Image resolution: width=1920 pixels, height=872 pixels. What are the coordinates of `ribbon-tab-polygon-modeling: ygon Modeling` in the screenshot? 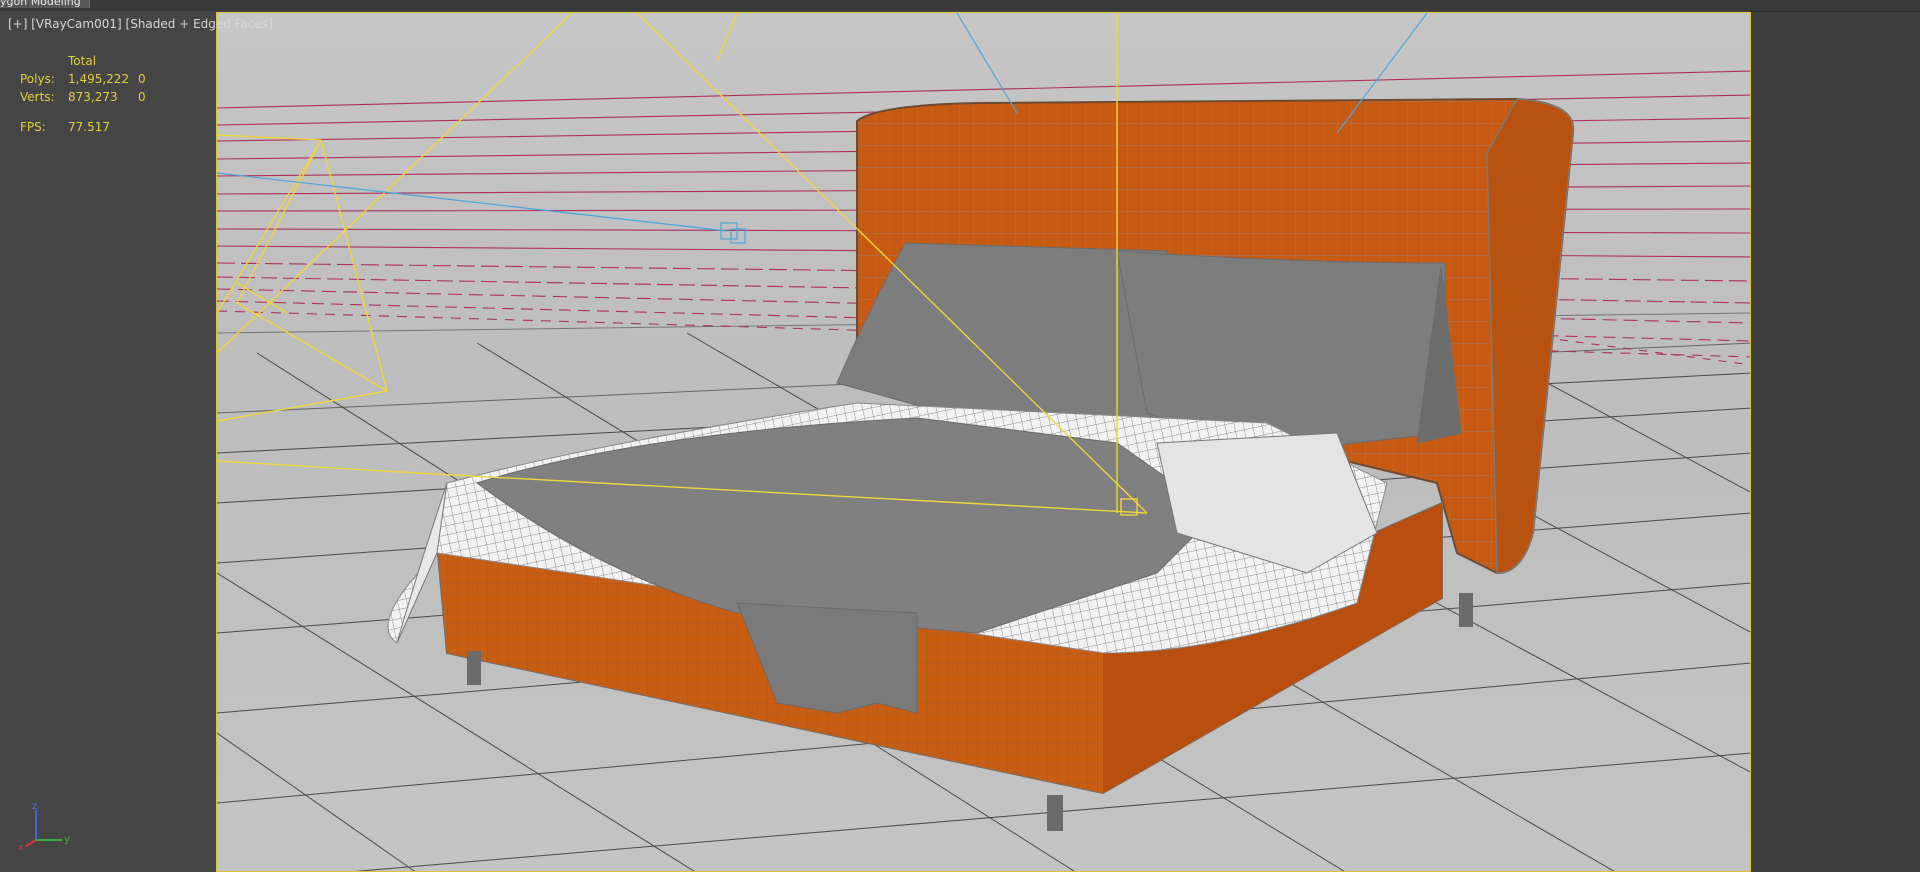 It's located at (45, 4).